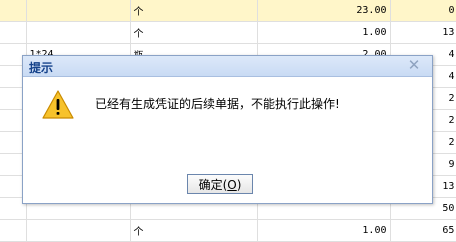 This screenshot has width=456, height=242. I want to click on ok-button: 确定(O), so click(220, 184).